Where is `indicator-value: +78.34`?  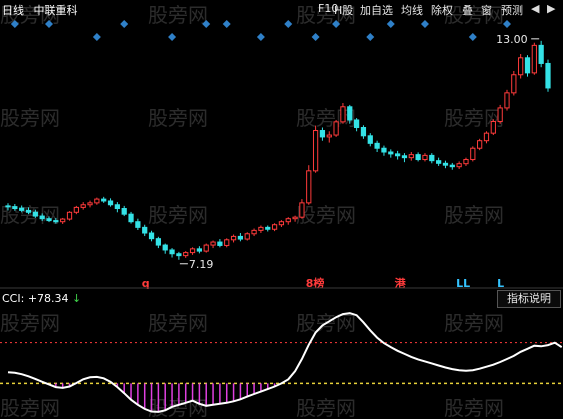
indicator-value: +78.34 is located at coordinates (48, 298).